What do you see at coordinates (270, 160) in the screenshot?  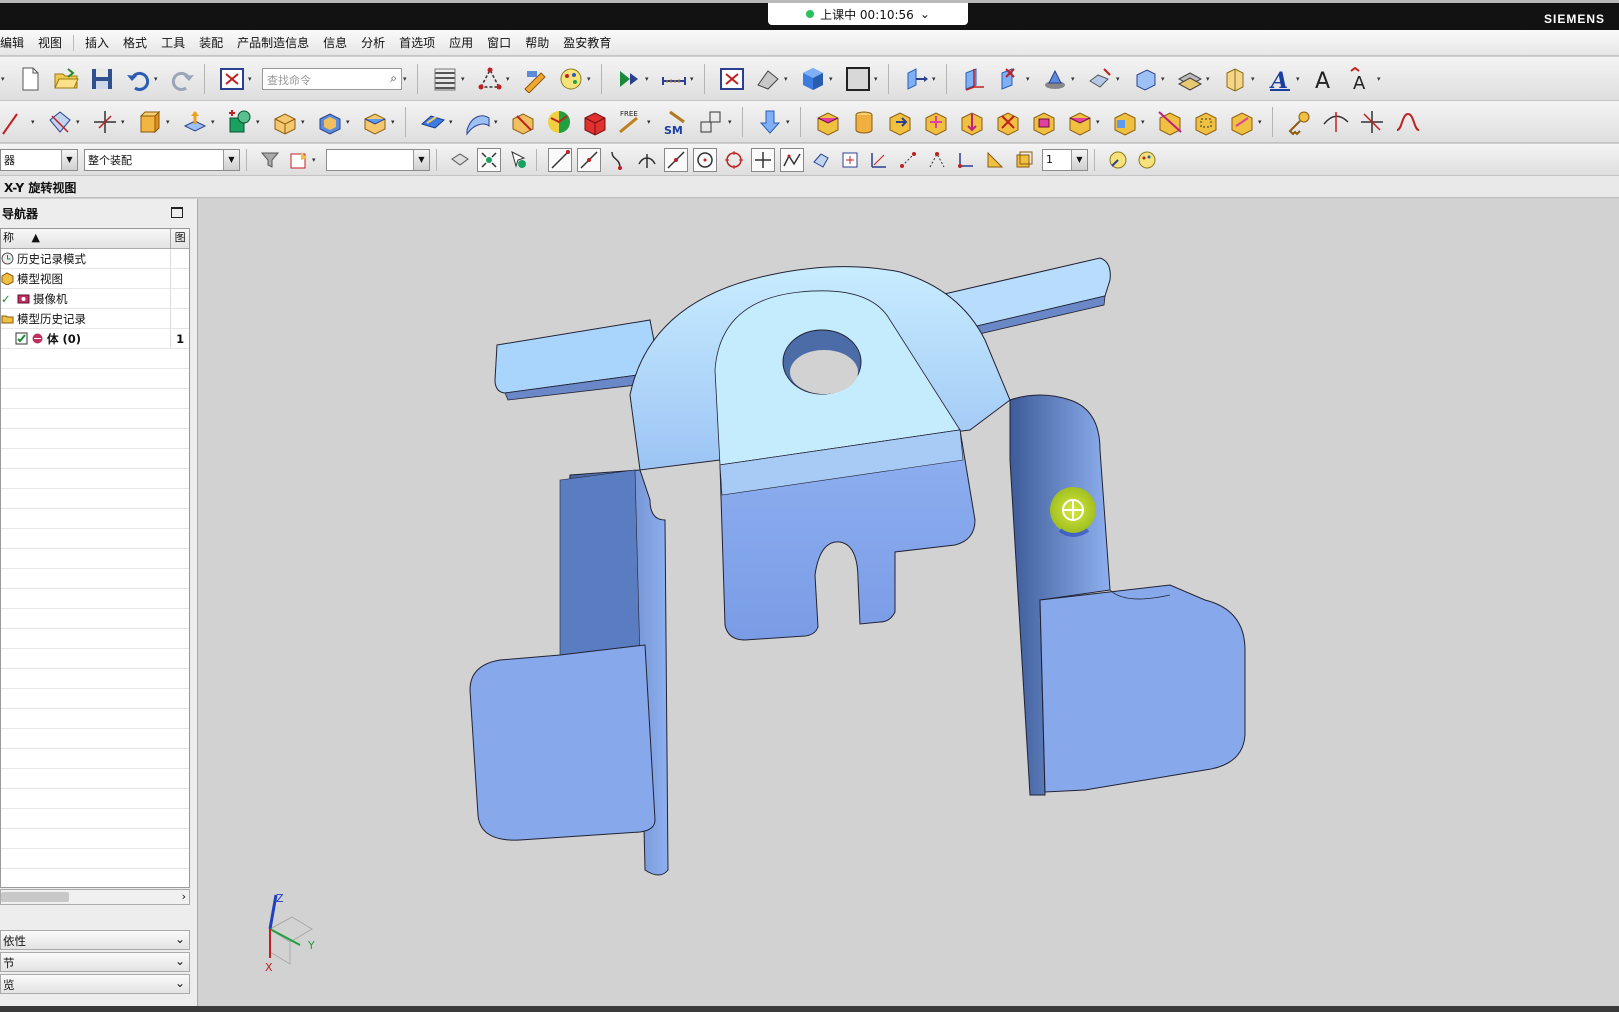 I see `filter-icon` at bounding box center [270, 160].